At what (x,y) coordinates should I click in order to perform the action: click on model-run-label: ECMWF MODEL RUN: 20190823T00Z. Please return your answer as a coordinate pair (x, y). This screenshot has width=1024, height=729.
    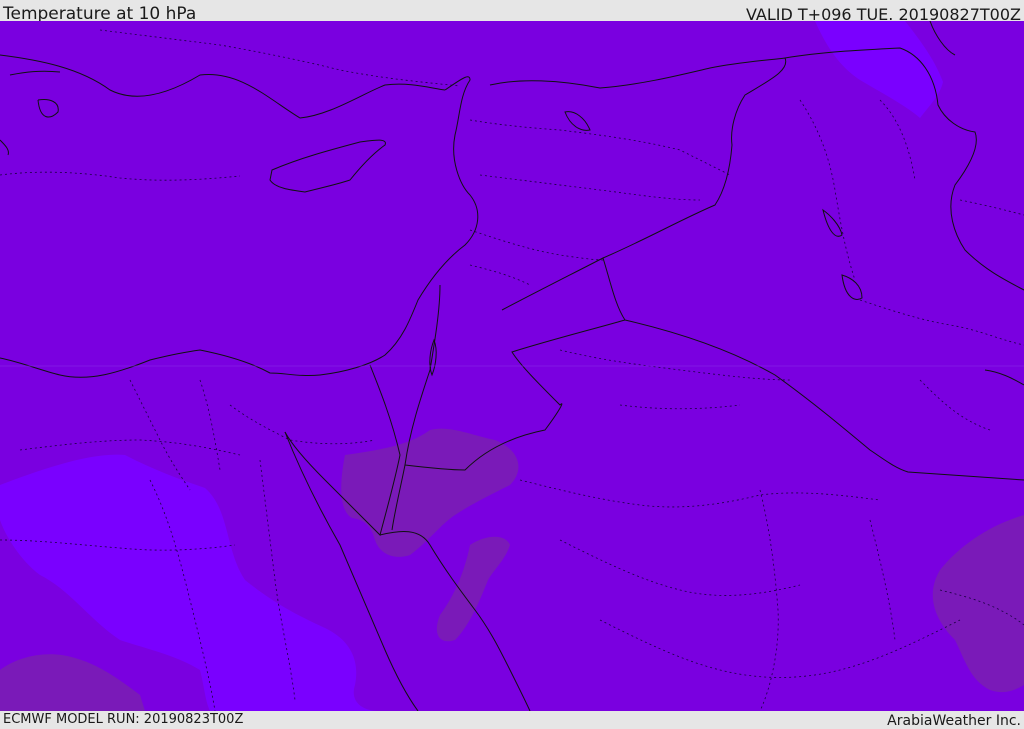
    Looking at the image, I should click on (123, 719).